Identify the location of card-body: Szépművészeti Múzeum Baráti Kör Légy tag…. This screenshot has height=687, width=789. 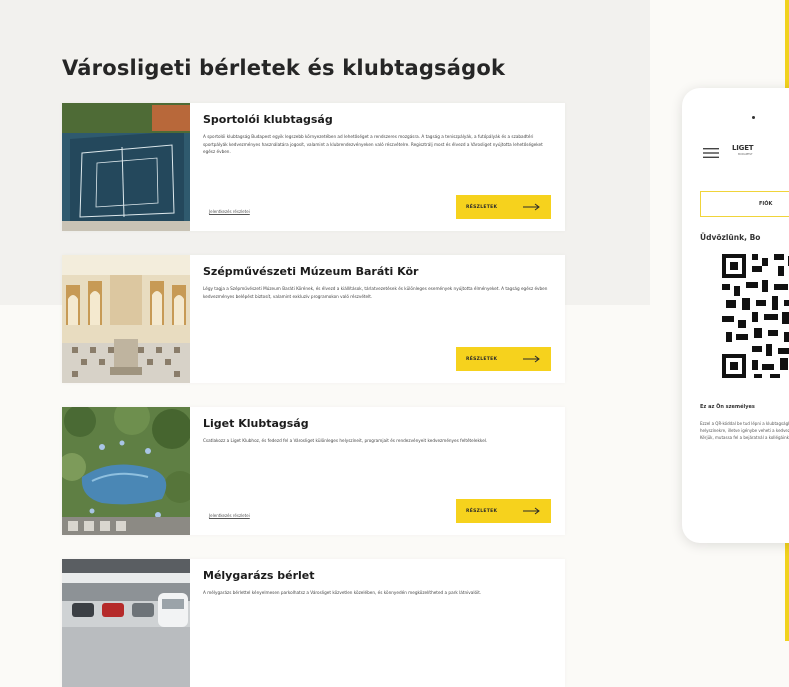
(378, 282).